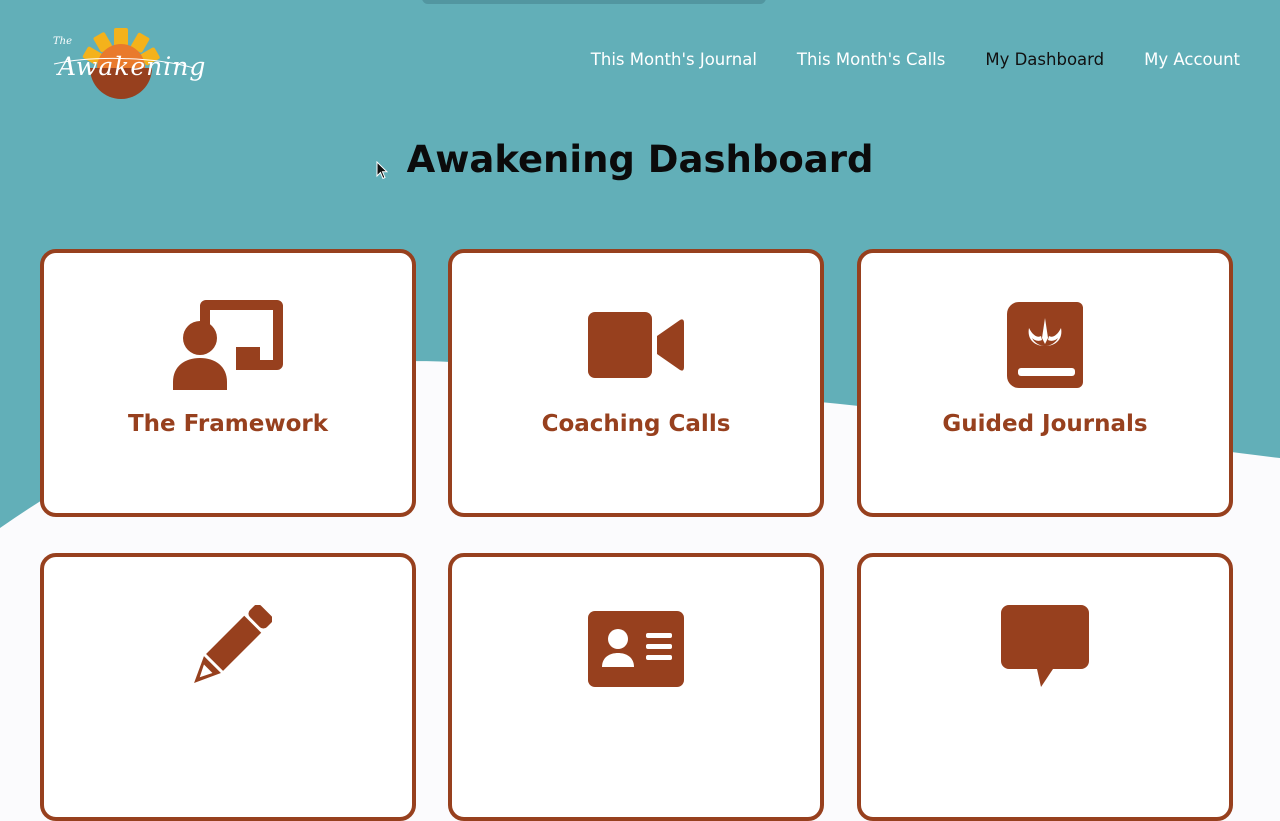  Describe the element at coordinates (636, 345) in the screenshot. I see `video-camera-icon` at that location.